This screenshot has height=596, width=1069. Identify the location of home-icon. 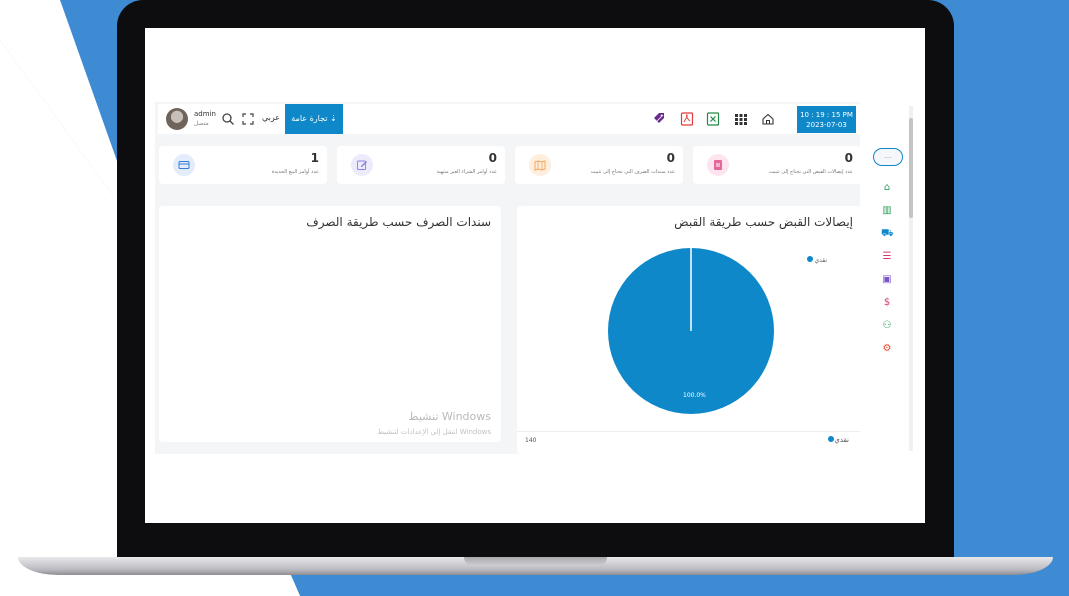
(768, 119).